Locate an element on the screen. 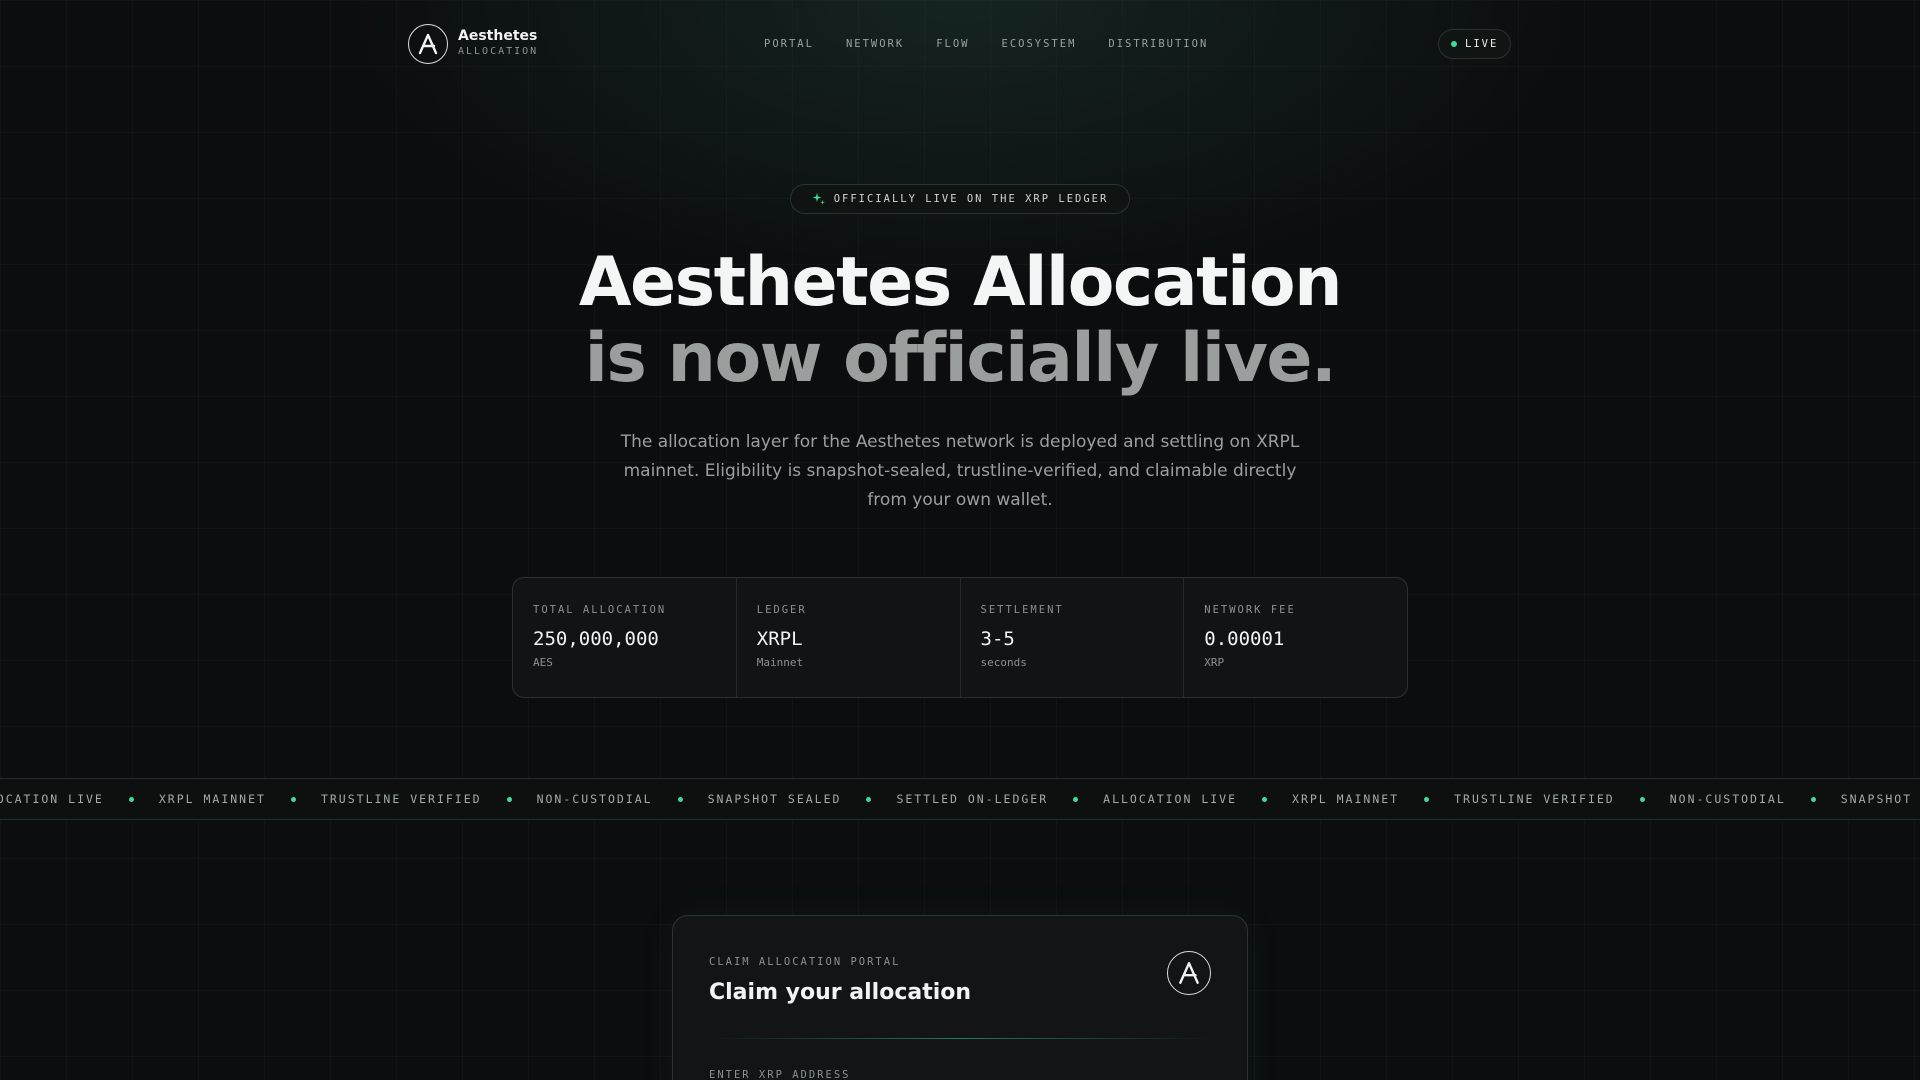 The width and height of the screenshot is (1920, 1080). sparkle-icon is located at coordinates (818, 199).